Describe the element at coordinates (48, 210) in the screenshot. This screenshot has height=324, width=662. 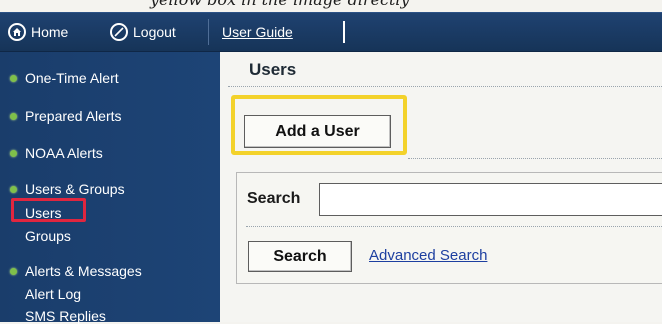
I see `users-highlight-box` at that location.